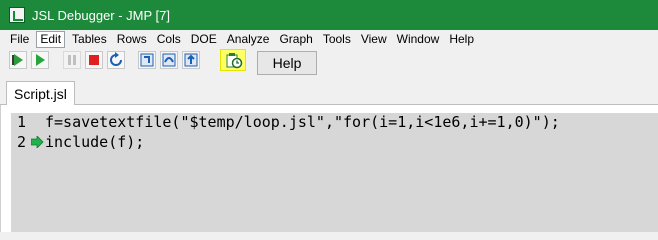 Image resolution: width=658 pixels, height=240 pixels. I want to click on refresh-icon, so click(116, 59).